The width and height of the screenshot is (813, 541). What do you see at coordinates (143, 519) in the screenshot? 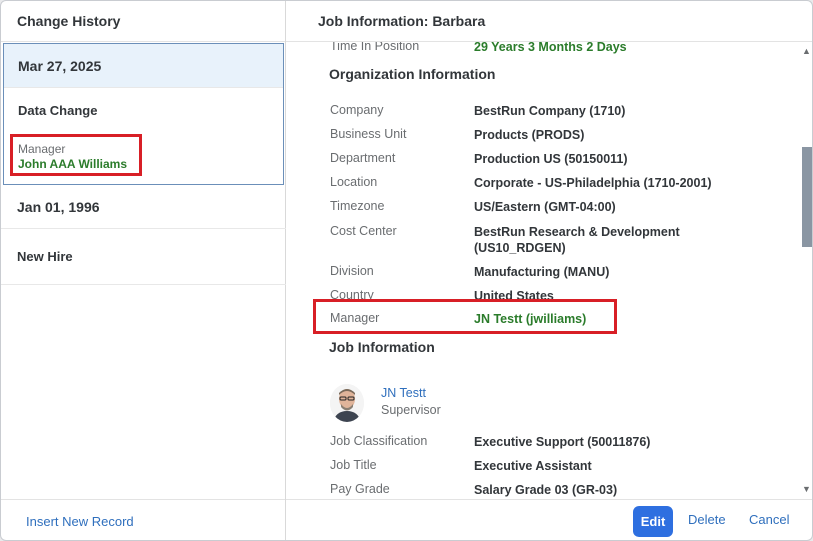
I see `left-footer: Insert New Record` at bounding box center [143, 519].